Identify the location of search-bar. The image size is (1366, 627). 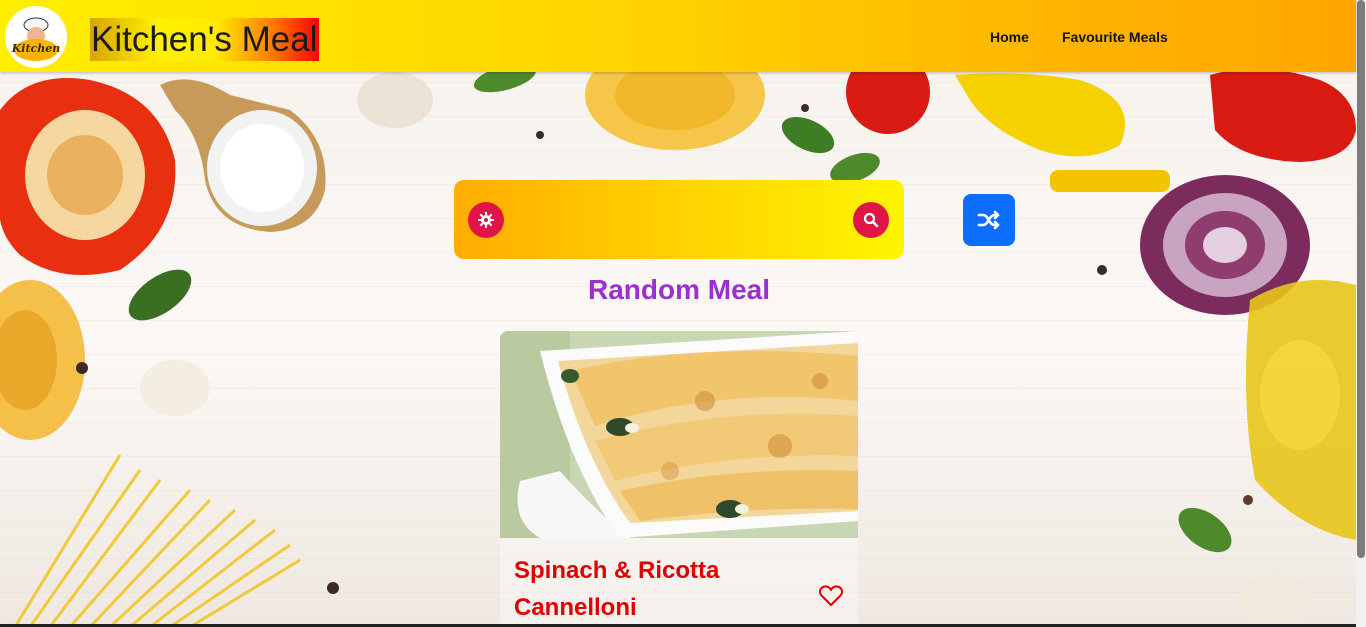
(679, 219).